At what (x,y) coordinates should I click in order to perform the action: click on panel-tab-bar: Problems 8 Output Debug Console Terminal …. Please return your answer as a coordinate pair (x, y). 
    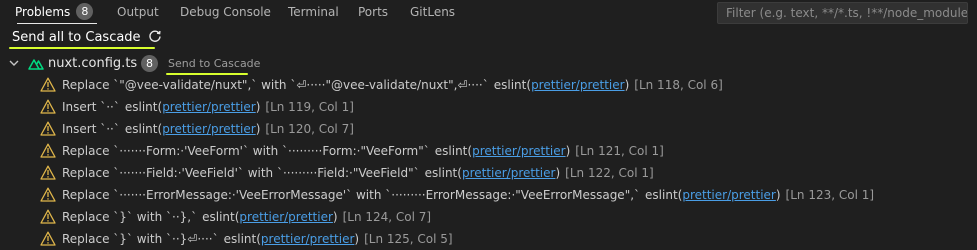
    Looking at the image, I should click on (488, 12).